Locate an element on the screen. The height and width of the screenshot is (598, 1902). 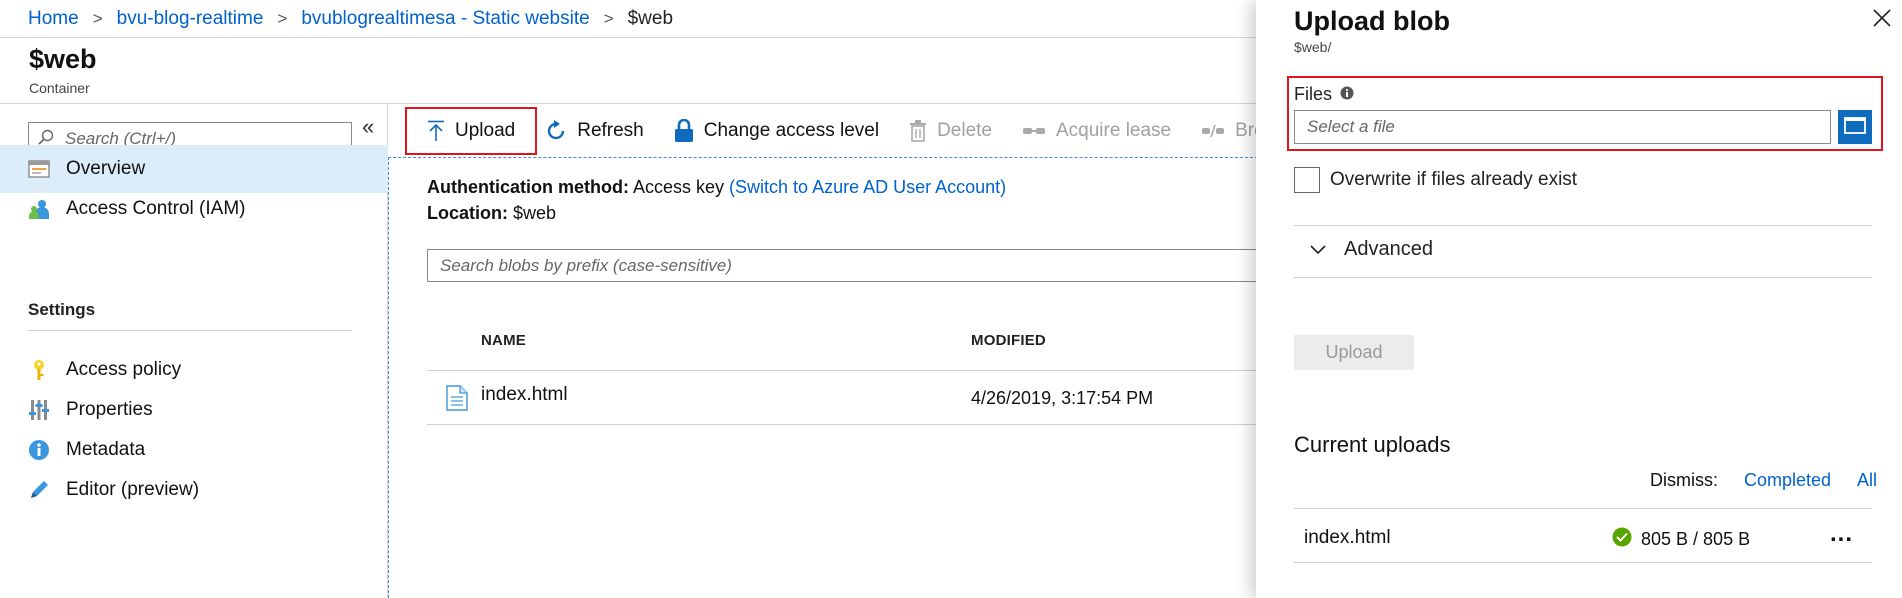
close-icon is located at coordinates (1882, 20).